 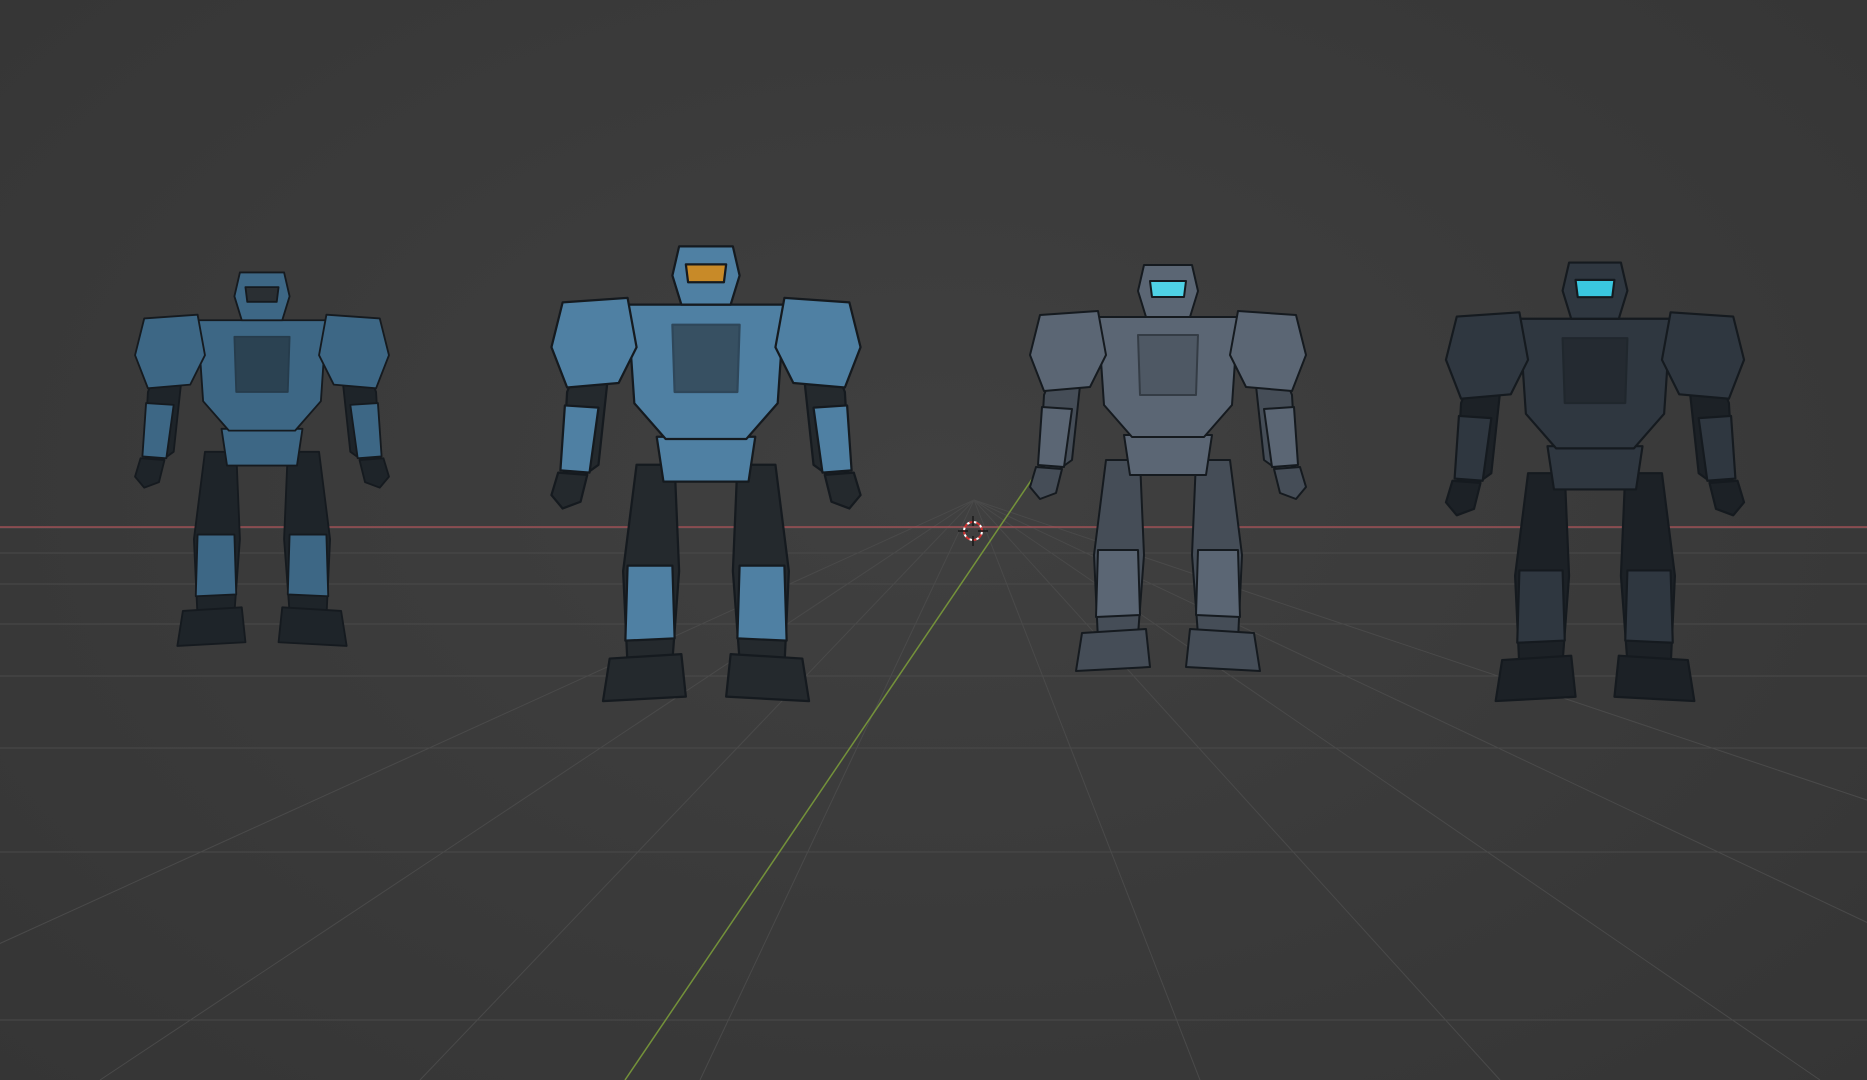 I want to click on y-axis-line, so click(x=847, y=751).